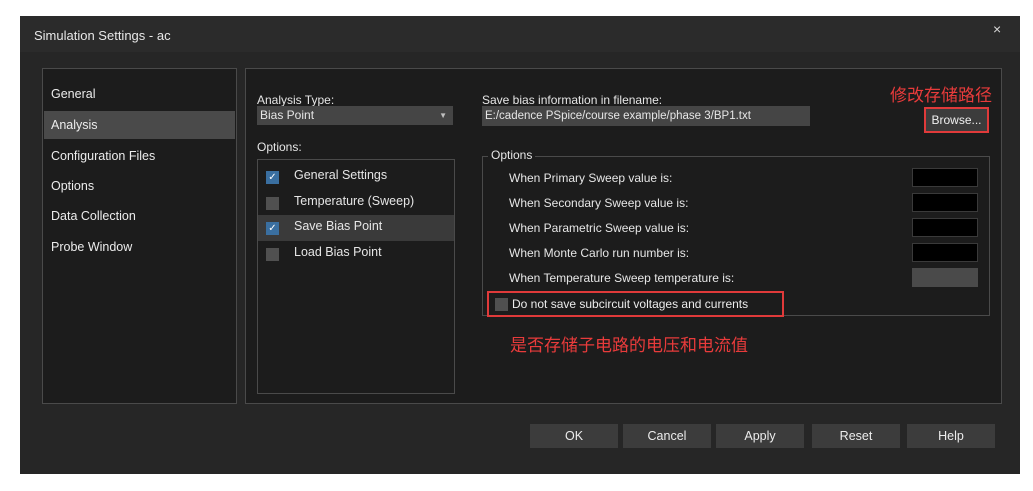  What do you see at coordinates (139, 156) in the screenshot?
I see `nav-item-configuration-files: Configuration Files` at bounding box center [139, 156].